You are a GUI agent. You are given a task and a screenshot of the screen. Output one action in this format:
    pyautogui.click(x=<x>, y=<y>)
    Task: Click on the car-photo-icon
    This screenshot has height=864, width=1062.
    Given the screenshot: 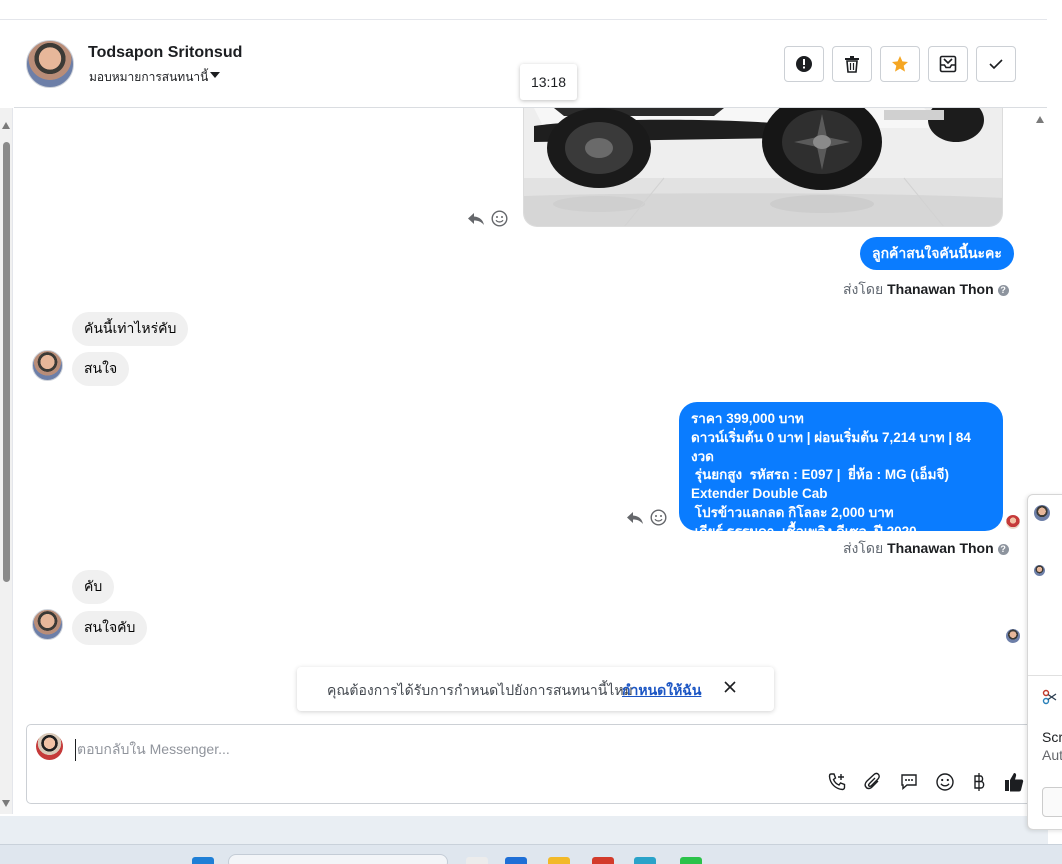 What is the action you would take?
    pyautogui.click(x=763, y=167)
    